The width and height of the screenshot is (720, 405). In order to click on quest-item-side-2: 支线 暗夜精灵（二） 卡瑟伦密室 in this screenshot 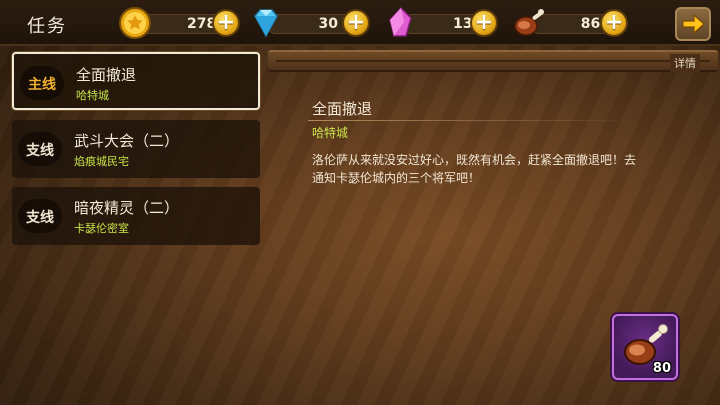, I will do `click(136, 216)`.